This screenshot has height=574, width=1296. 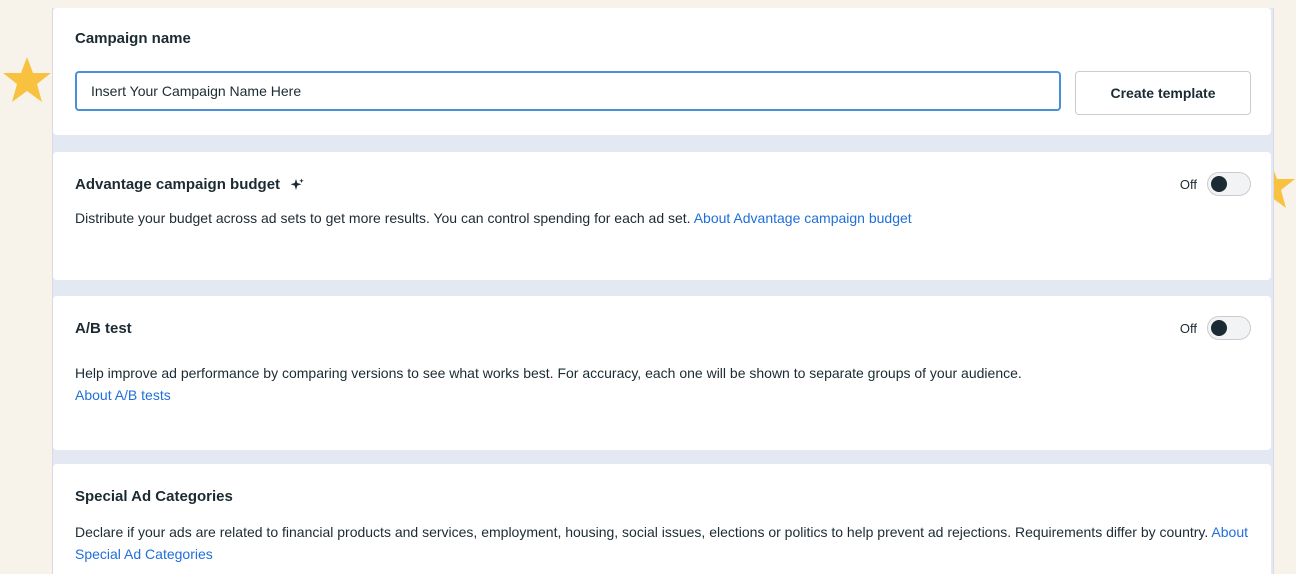 I want to click on advantage-budget-title: Advantage campaign budget, so click(x=178, y=184).